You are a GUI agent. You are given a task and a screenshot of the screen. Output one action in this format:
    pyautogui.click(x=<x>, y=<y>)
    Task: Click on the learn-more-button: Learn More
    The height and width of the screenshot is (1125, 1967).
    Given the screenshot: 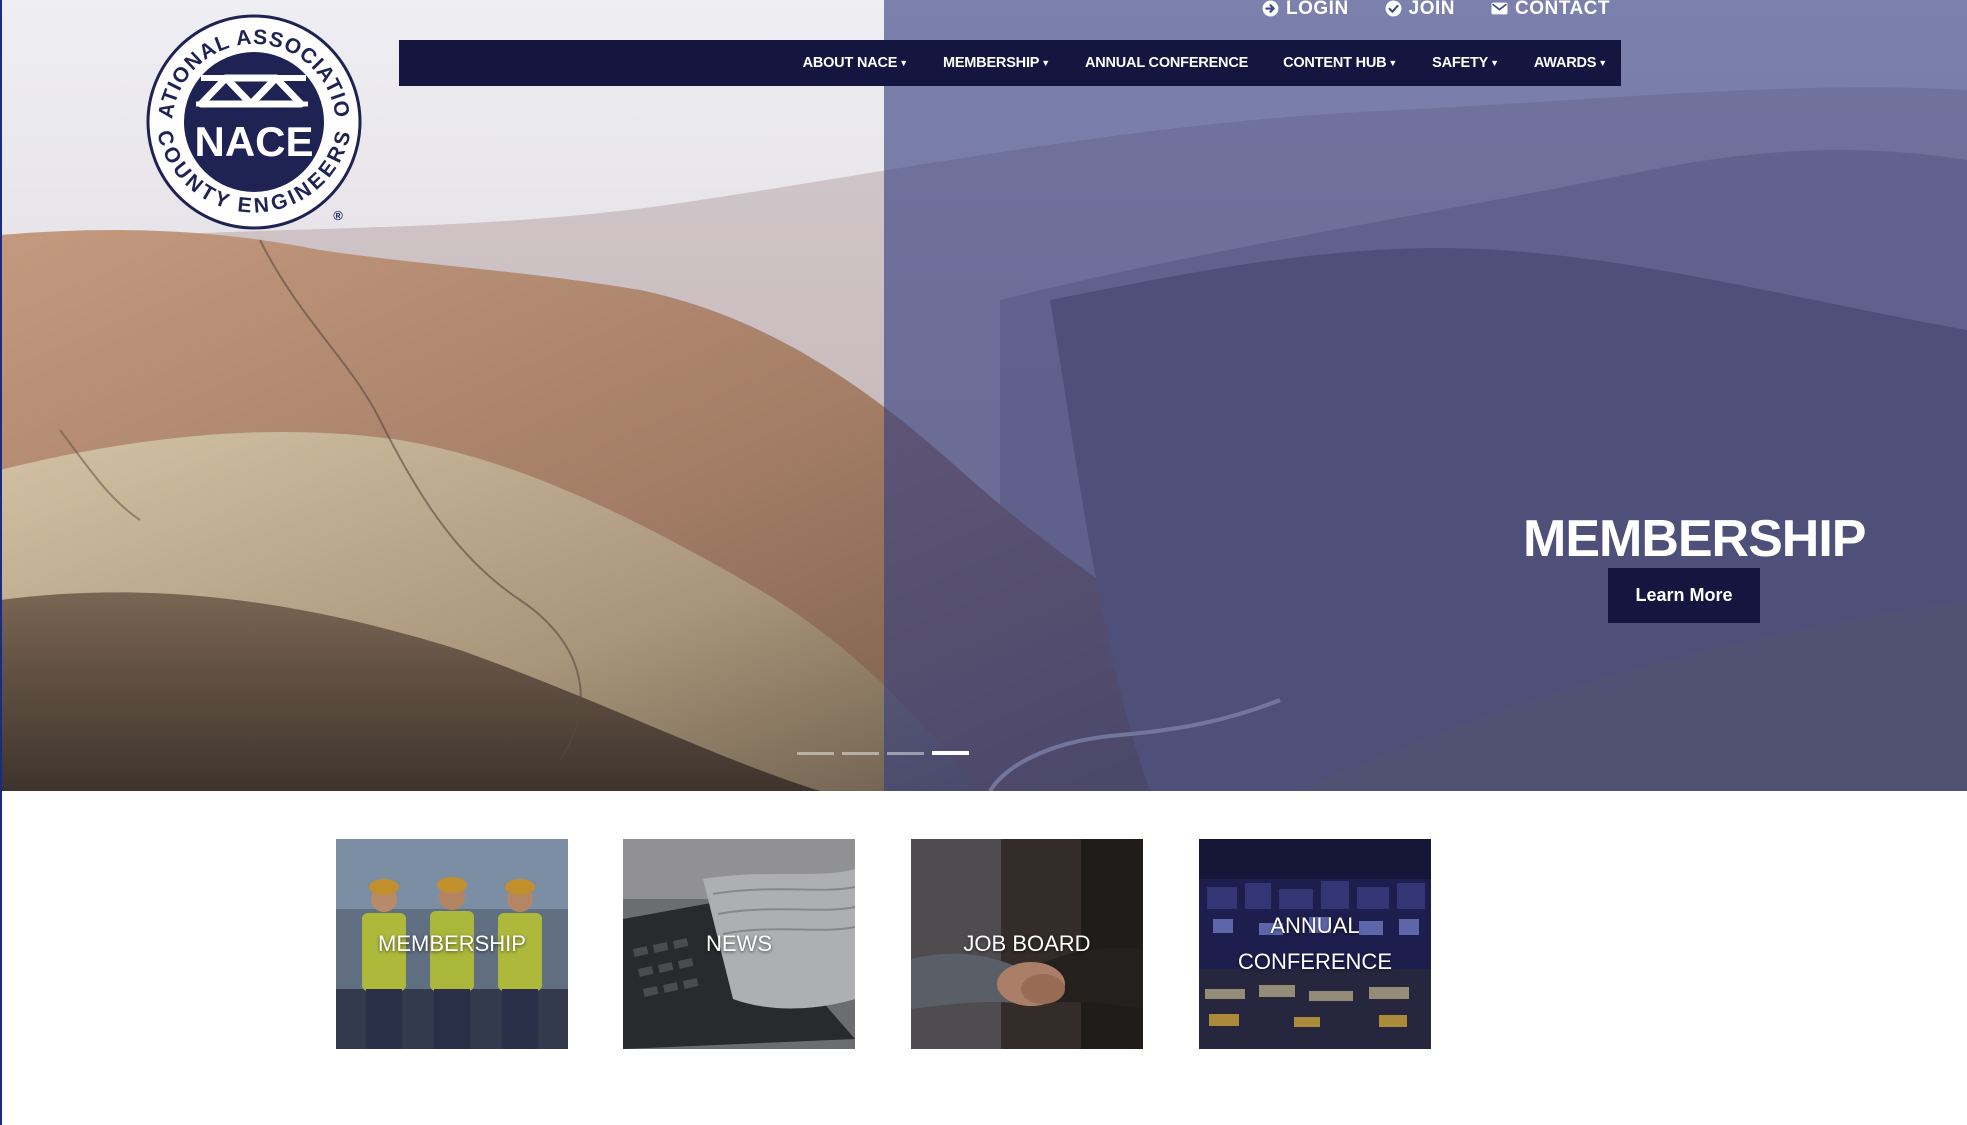 What is the action you would take?
    pyautogui.click(x=1684, y=595)
    